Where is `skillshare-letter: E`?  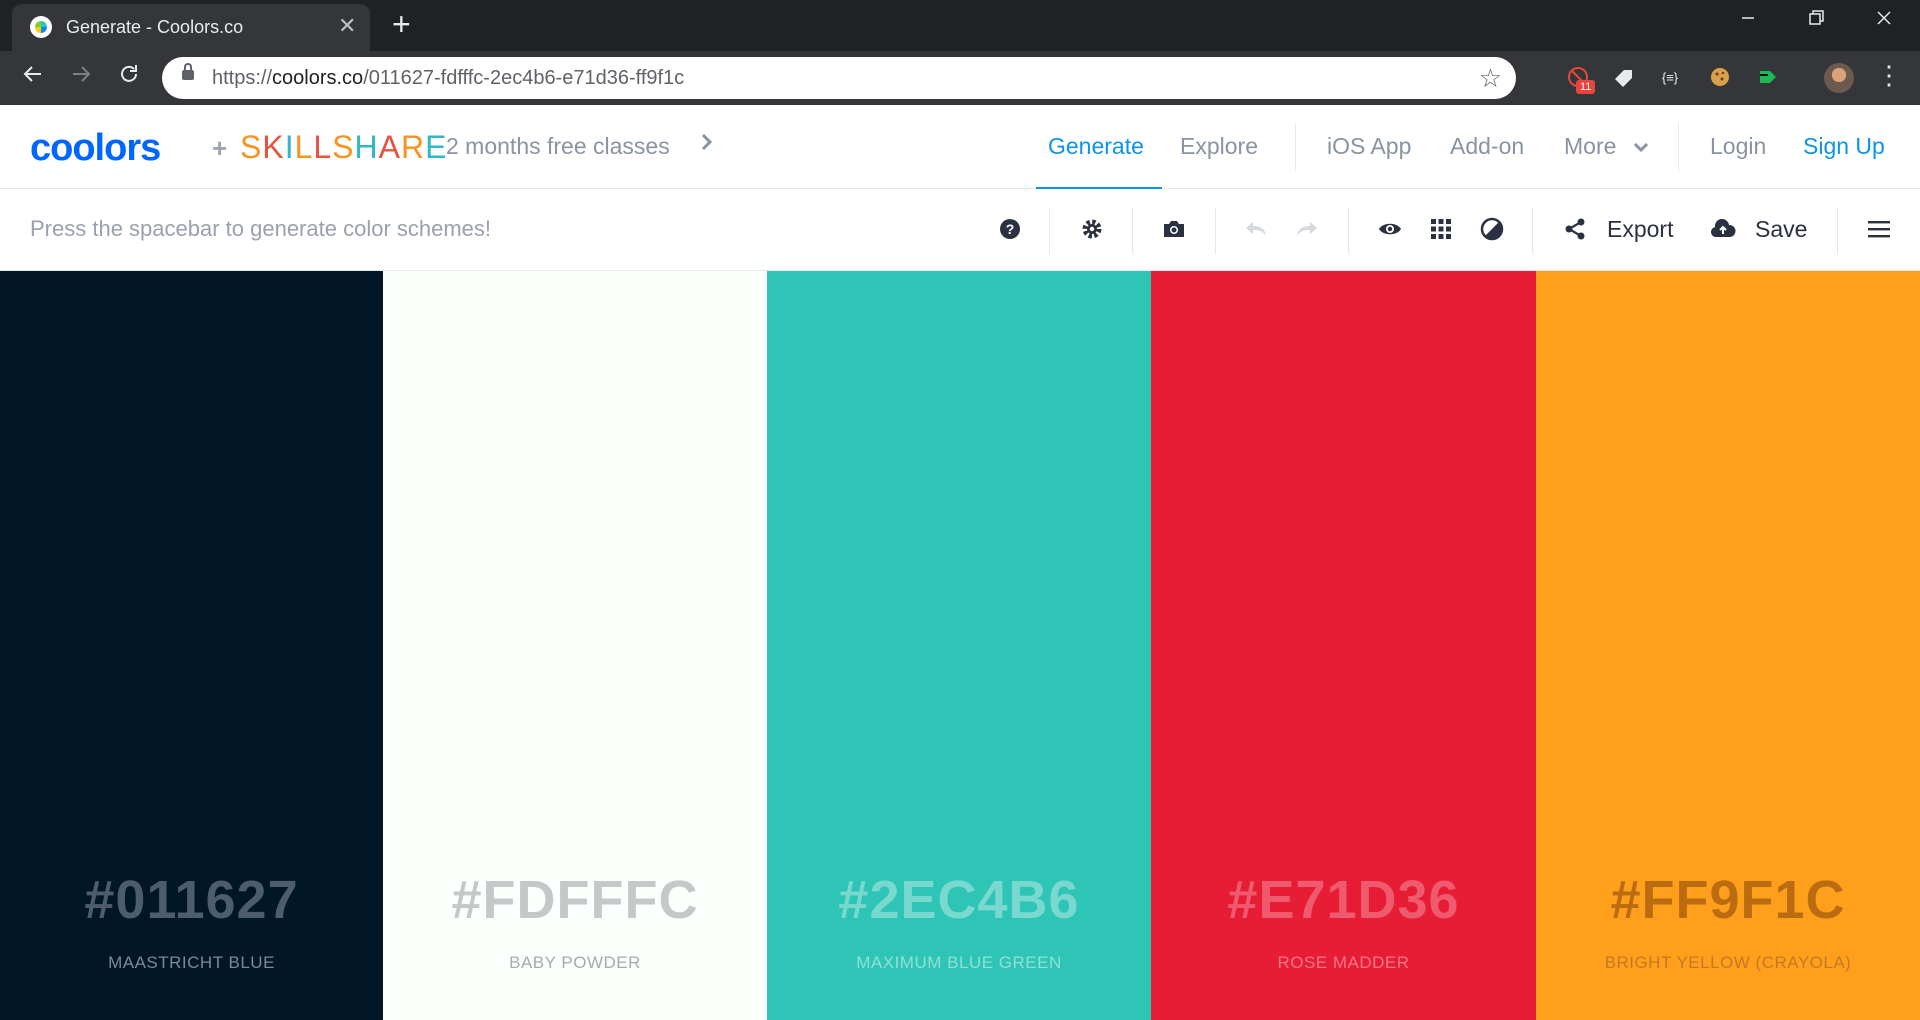 skillshare-letter: E is located at coordinates (436, 147).